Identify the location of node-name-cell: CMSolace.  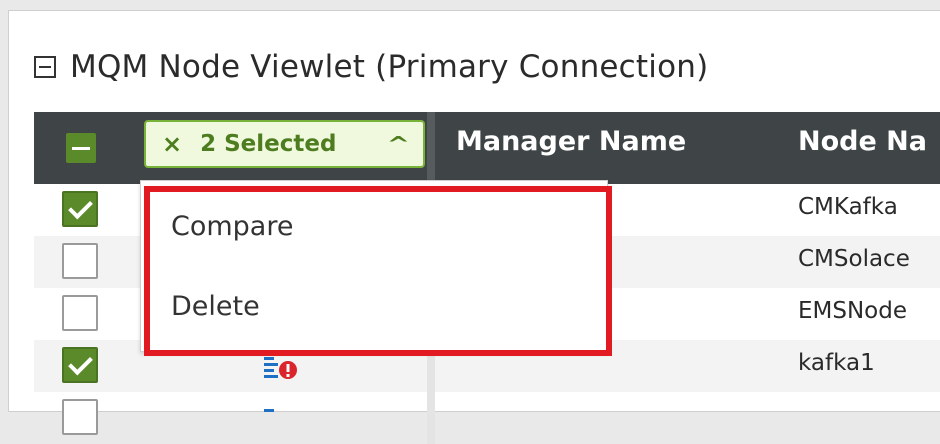
(854, 259).